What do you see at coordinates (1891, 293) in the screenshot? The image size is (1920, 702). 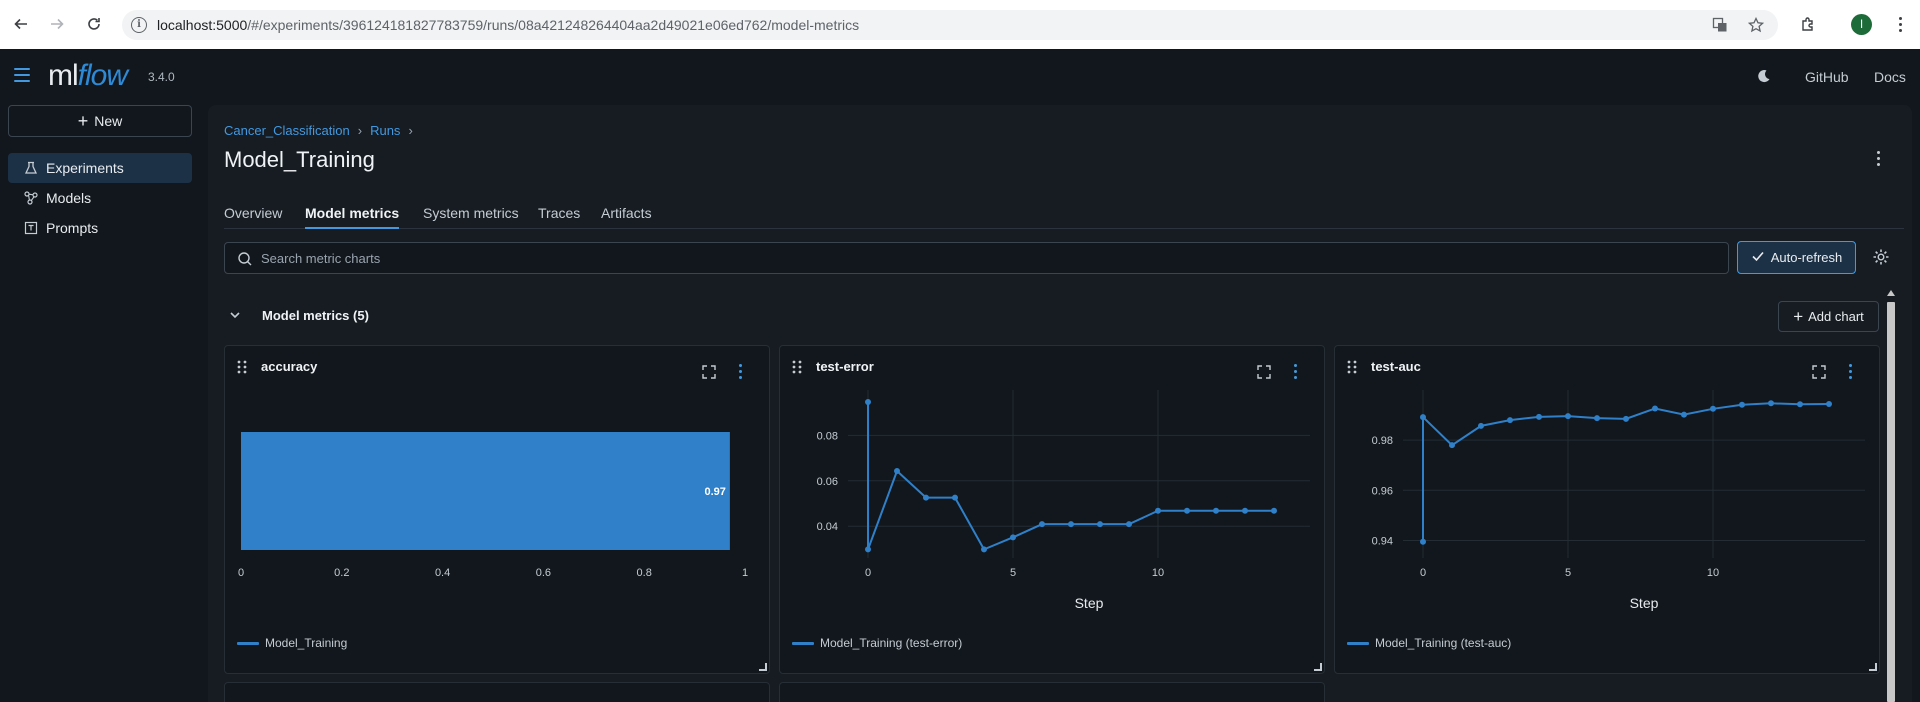 I see `scroll-up-arrow-icon` at bounding box center [1891, 293].